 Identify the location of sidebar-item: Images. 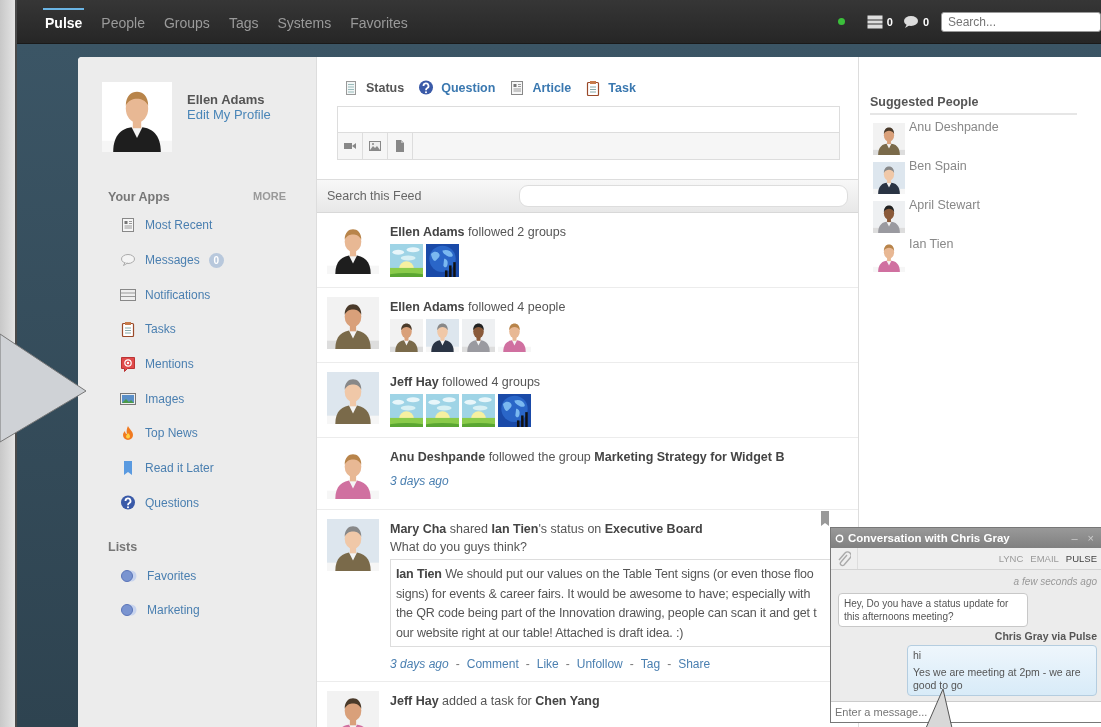
(165, 398).